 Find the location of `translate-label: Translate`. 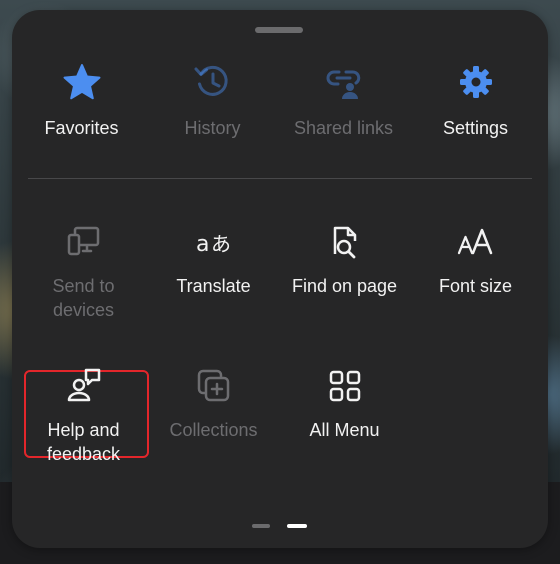

translate-label: Translate is located at coordinates (213, 286).